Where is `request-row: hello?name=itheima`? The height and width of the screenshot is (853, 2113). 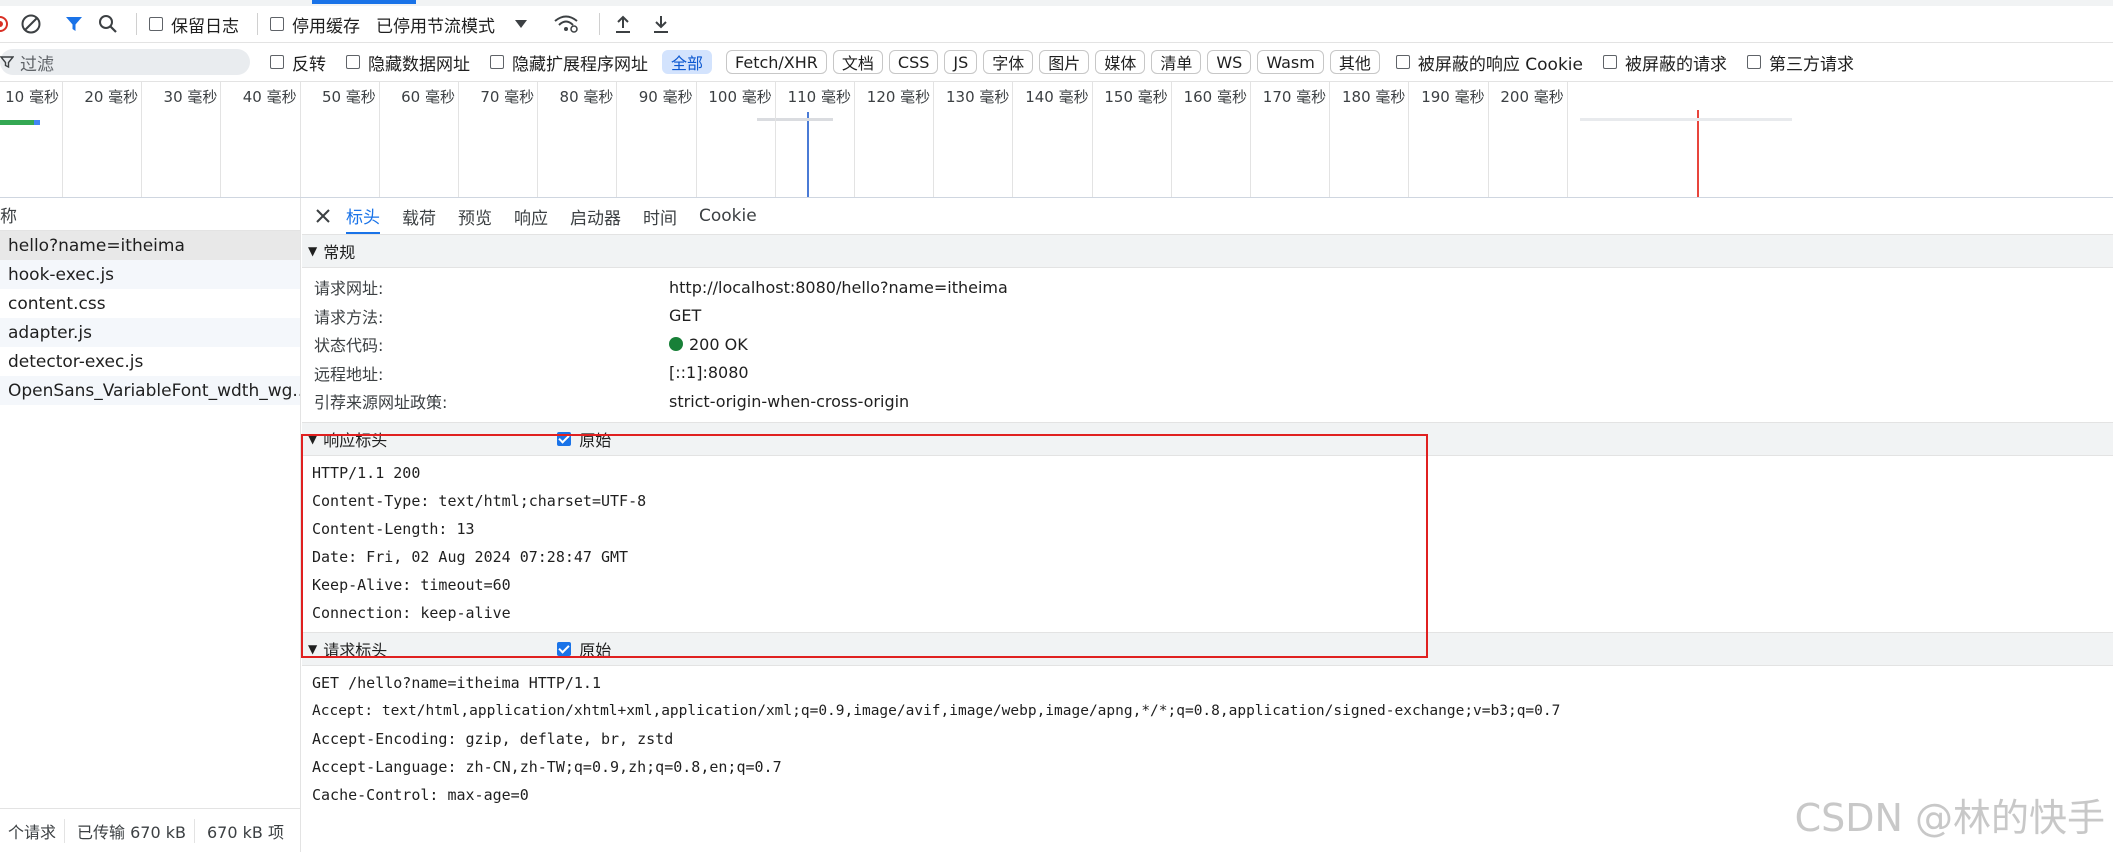 request-row: hello?name=itheima is located at coordinates (150, 245).